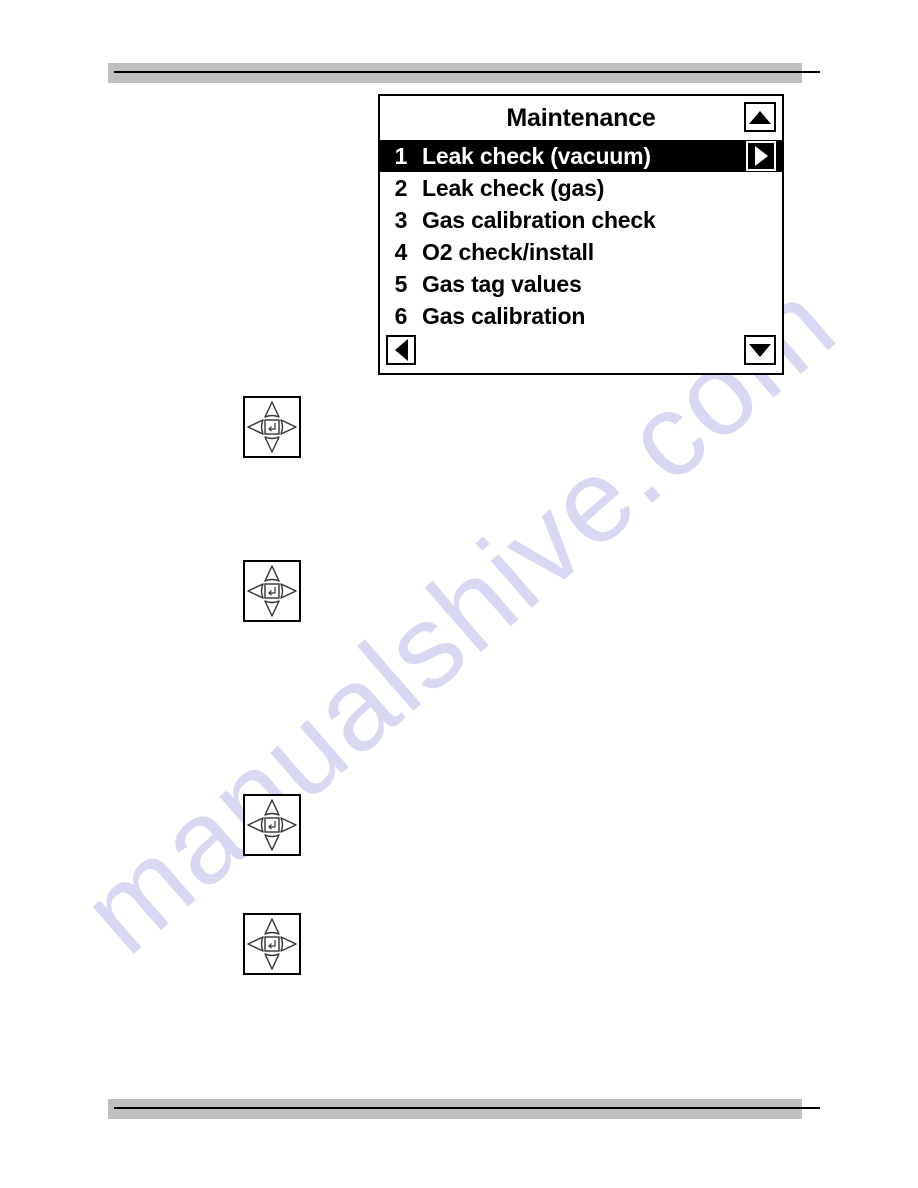 Image resolution: width=918 pixels, height=1188 pixels. I want to click on menu-item-number: 4, so click(401, 251).